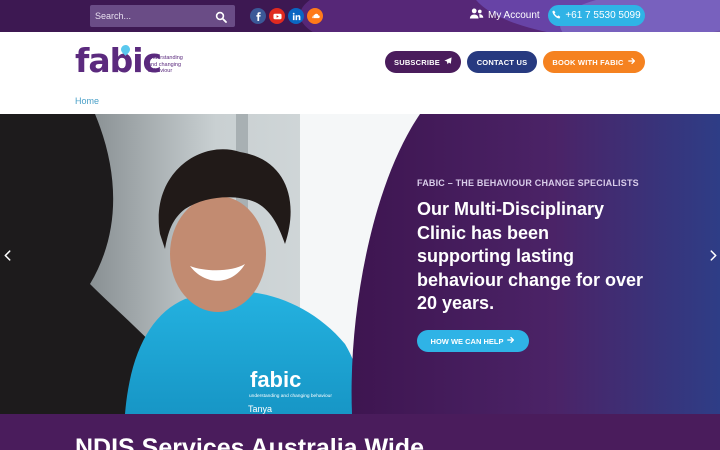 Image resolution: width=720 pixels, height=450 pixels. I want to click on linkedin-icon, so click(296, 16).